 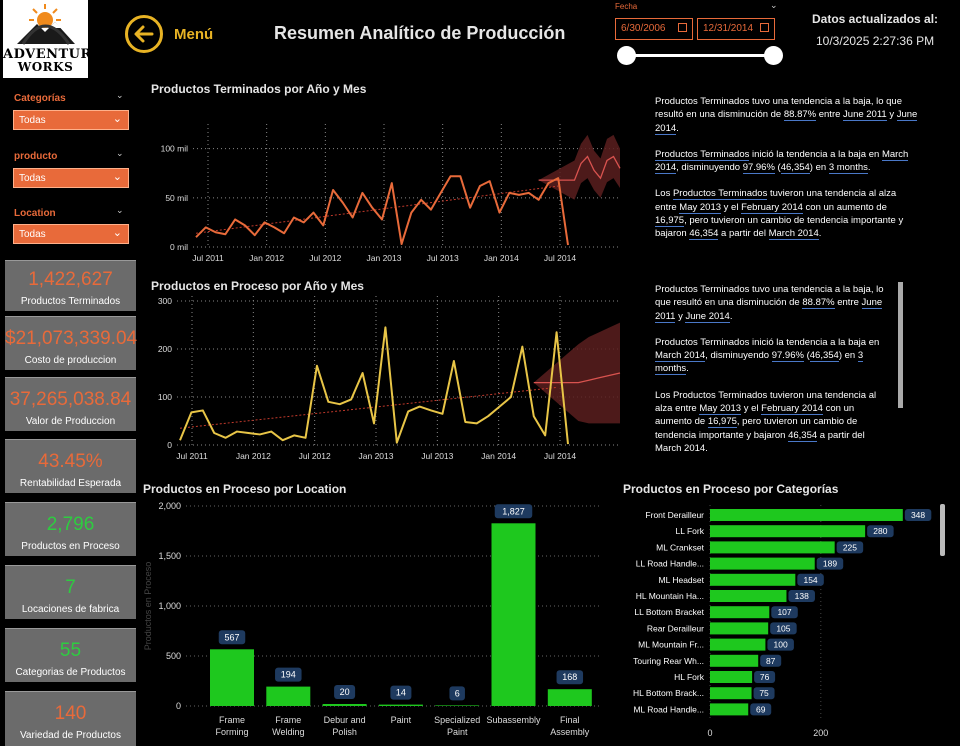 I want to click on kpi-value: 43.45%, so click(x=70, y=461).